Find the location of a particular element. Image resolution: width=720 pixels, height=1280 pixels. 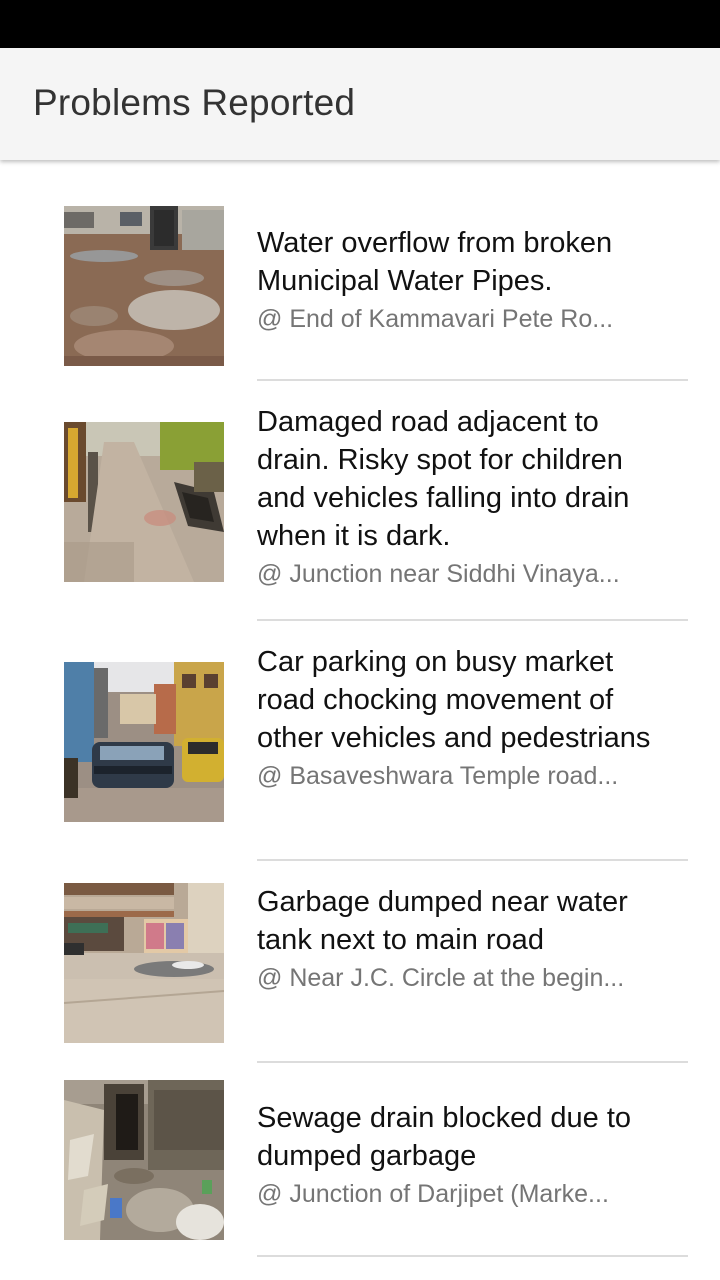

divider is located at coordinates (472, 1256).